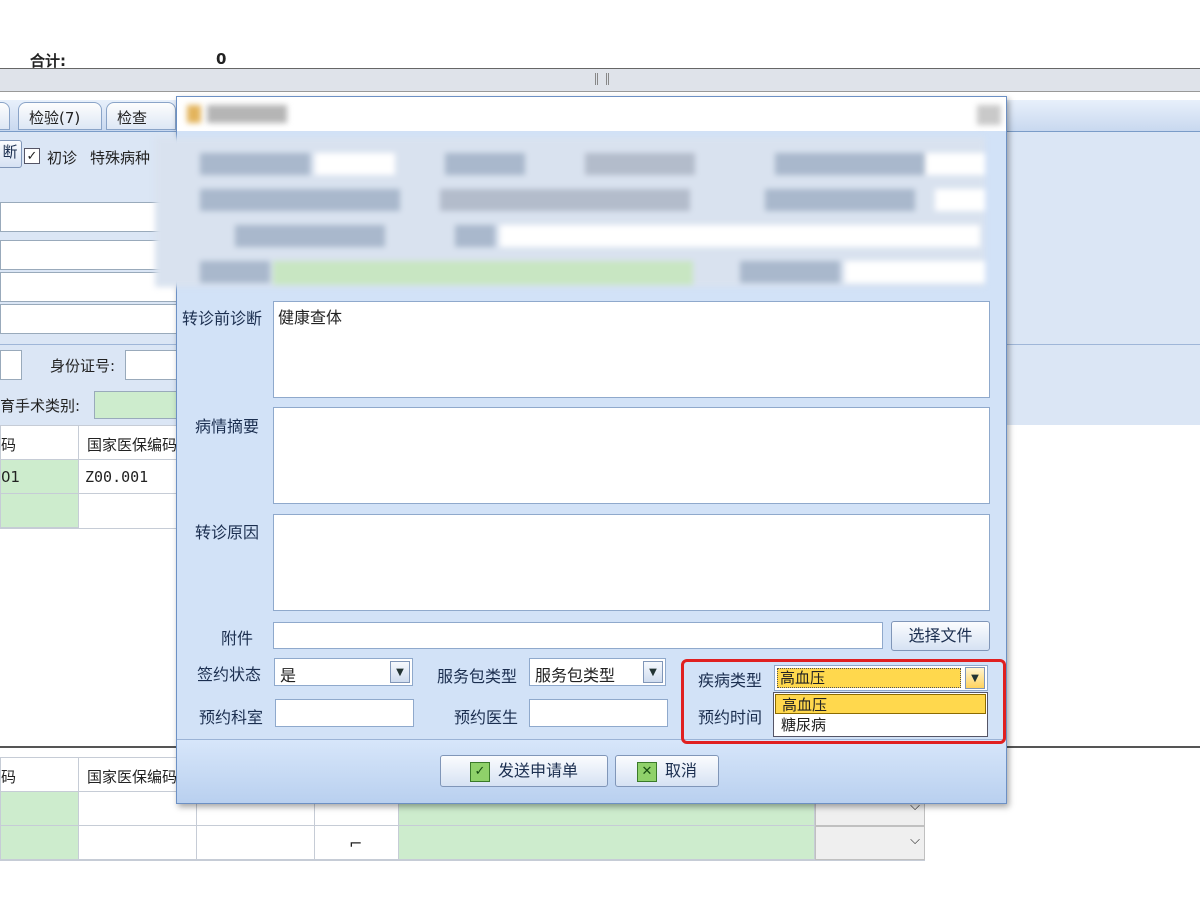  What do you see at coordinates (229, 674) in the screenshot?
I see `sign-status-label: 签约状态` at bounding box center [229, 674].